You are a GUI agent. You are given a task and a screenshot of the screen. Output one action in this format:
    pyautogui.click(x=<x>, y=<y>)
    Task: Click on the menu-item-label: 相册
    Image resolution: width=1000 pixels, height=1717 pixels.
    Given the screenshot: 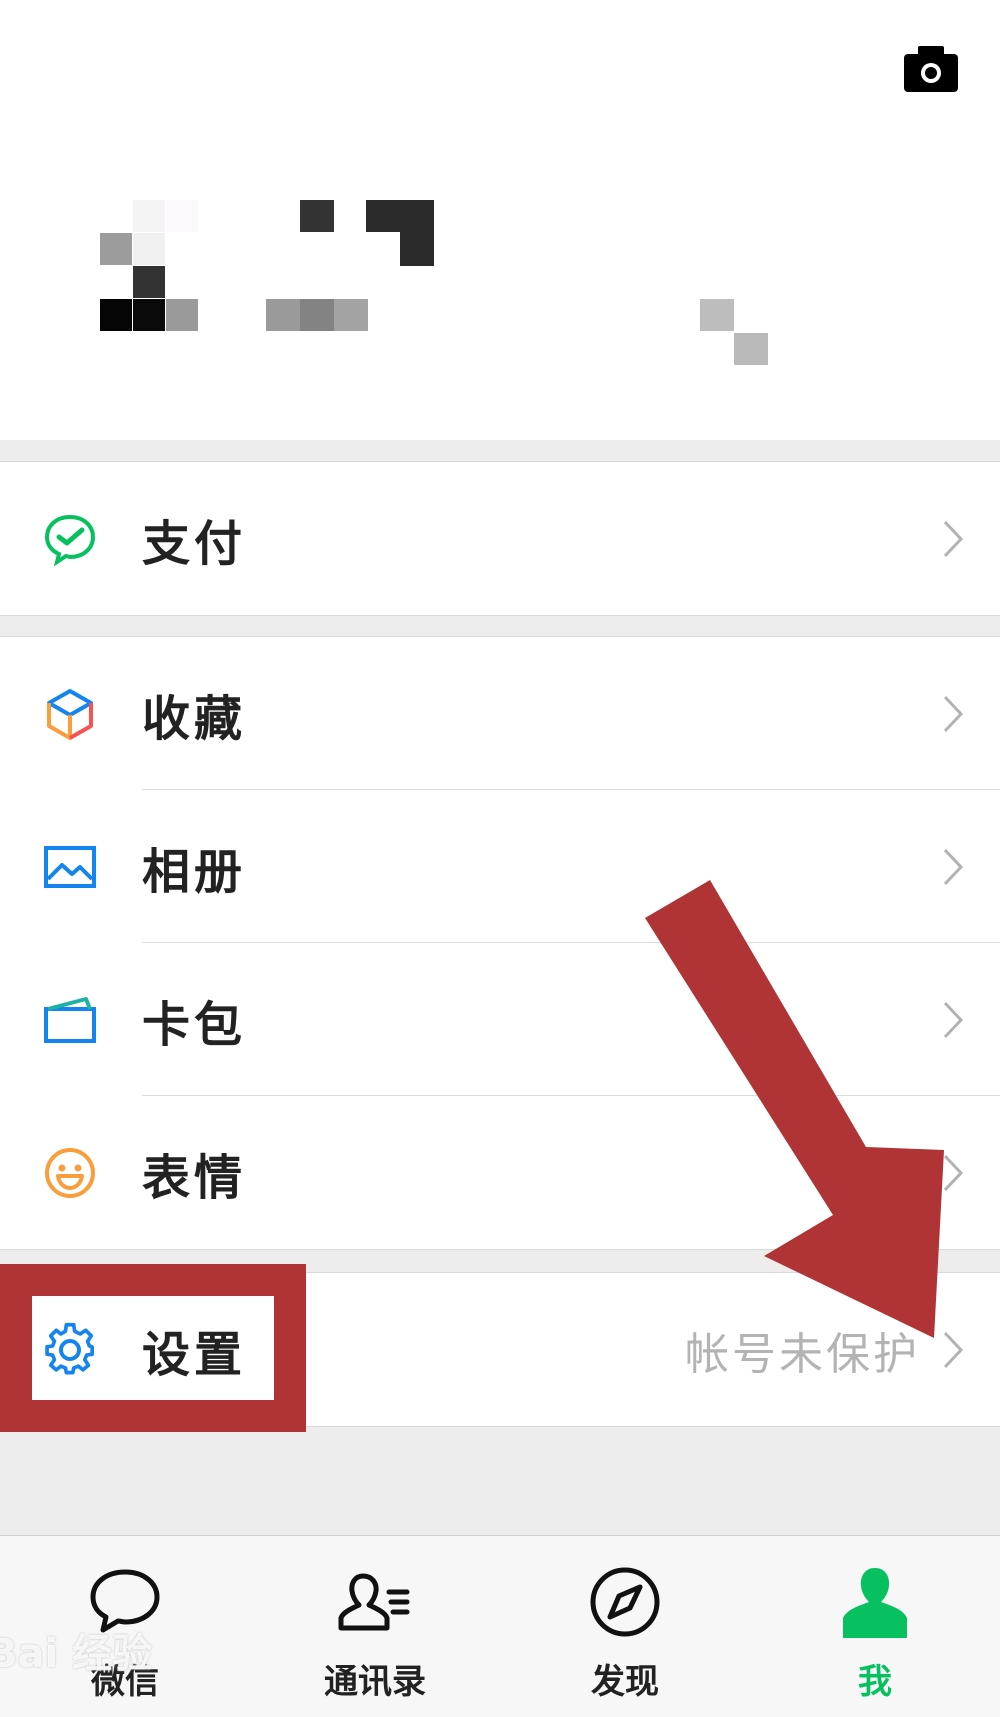 What is the action you would take?
    pyautogui.click(x=194, y=871)
    